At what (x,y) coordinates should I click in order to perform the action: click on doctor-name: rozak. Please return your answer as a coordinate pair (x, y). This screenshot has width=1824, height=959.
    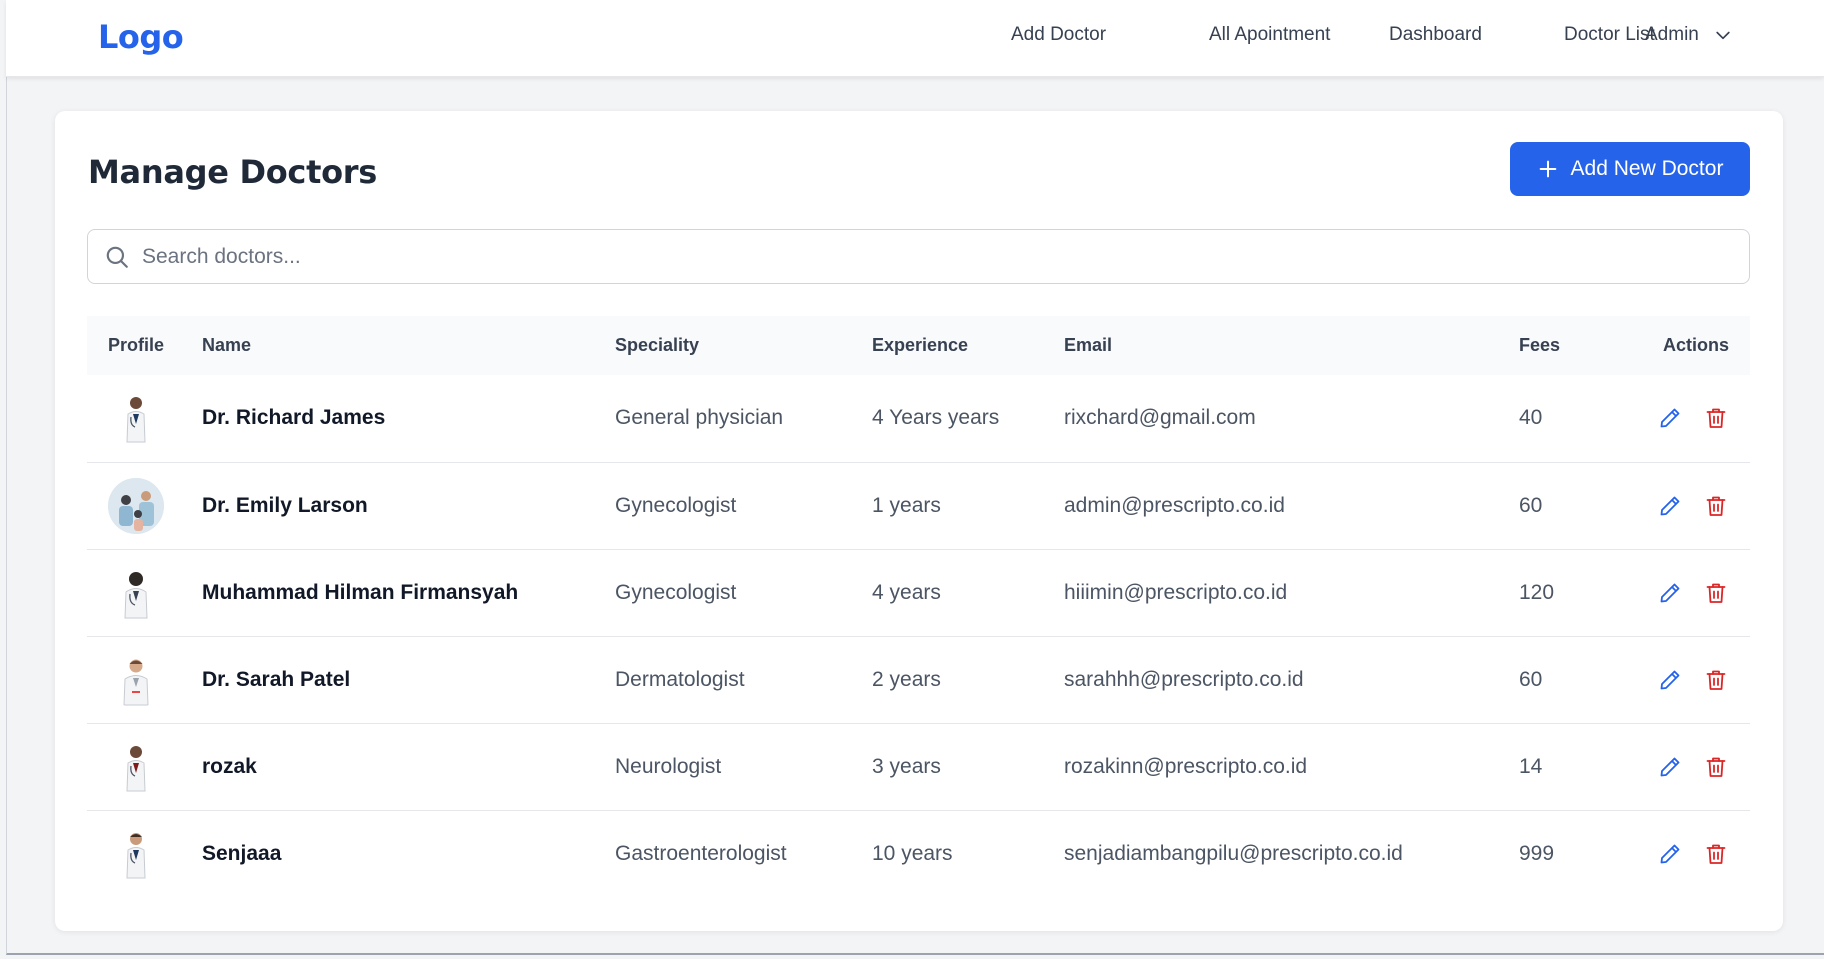
    Looking at the image, I should click on (229, 766).